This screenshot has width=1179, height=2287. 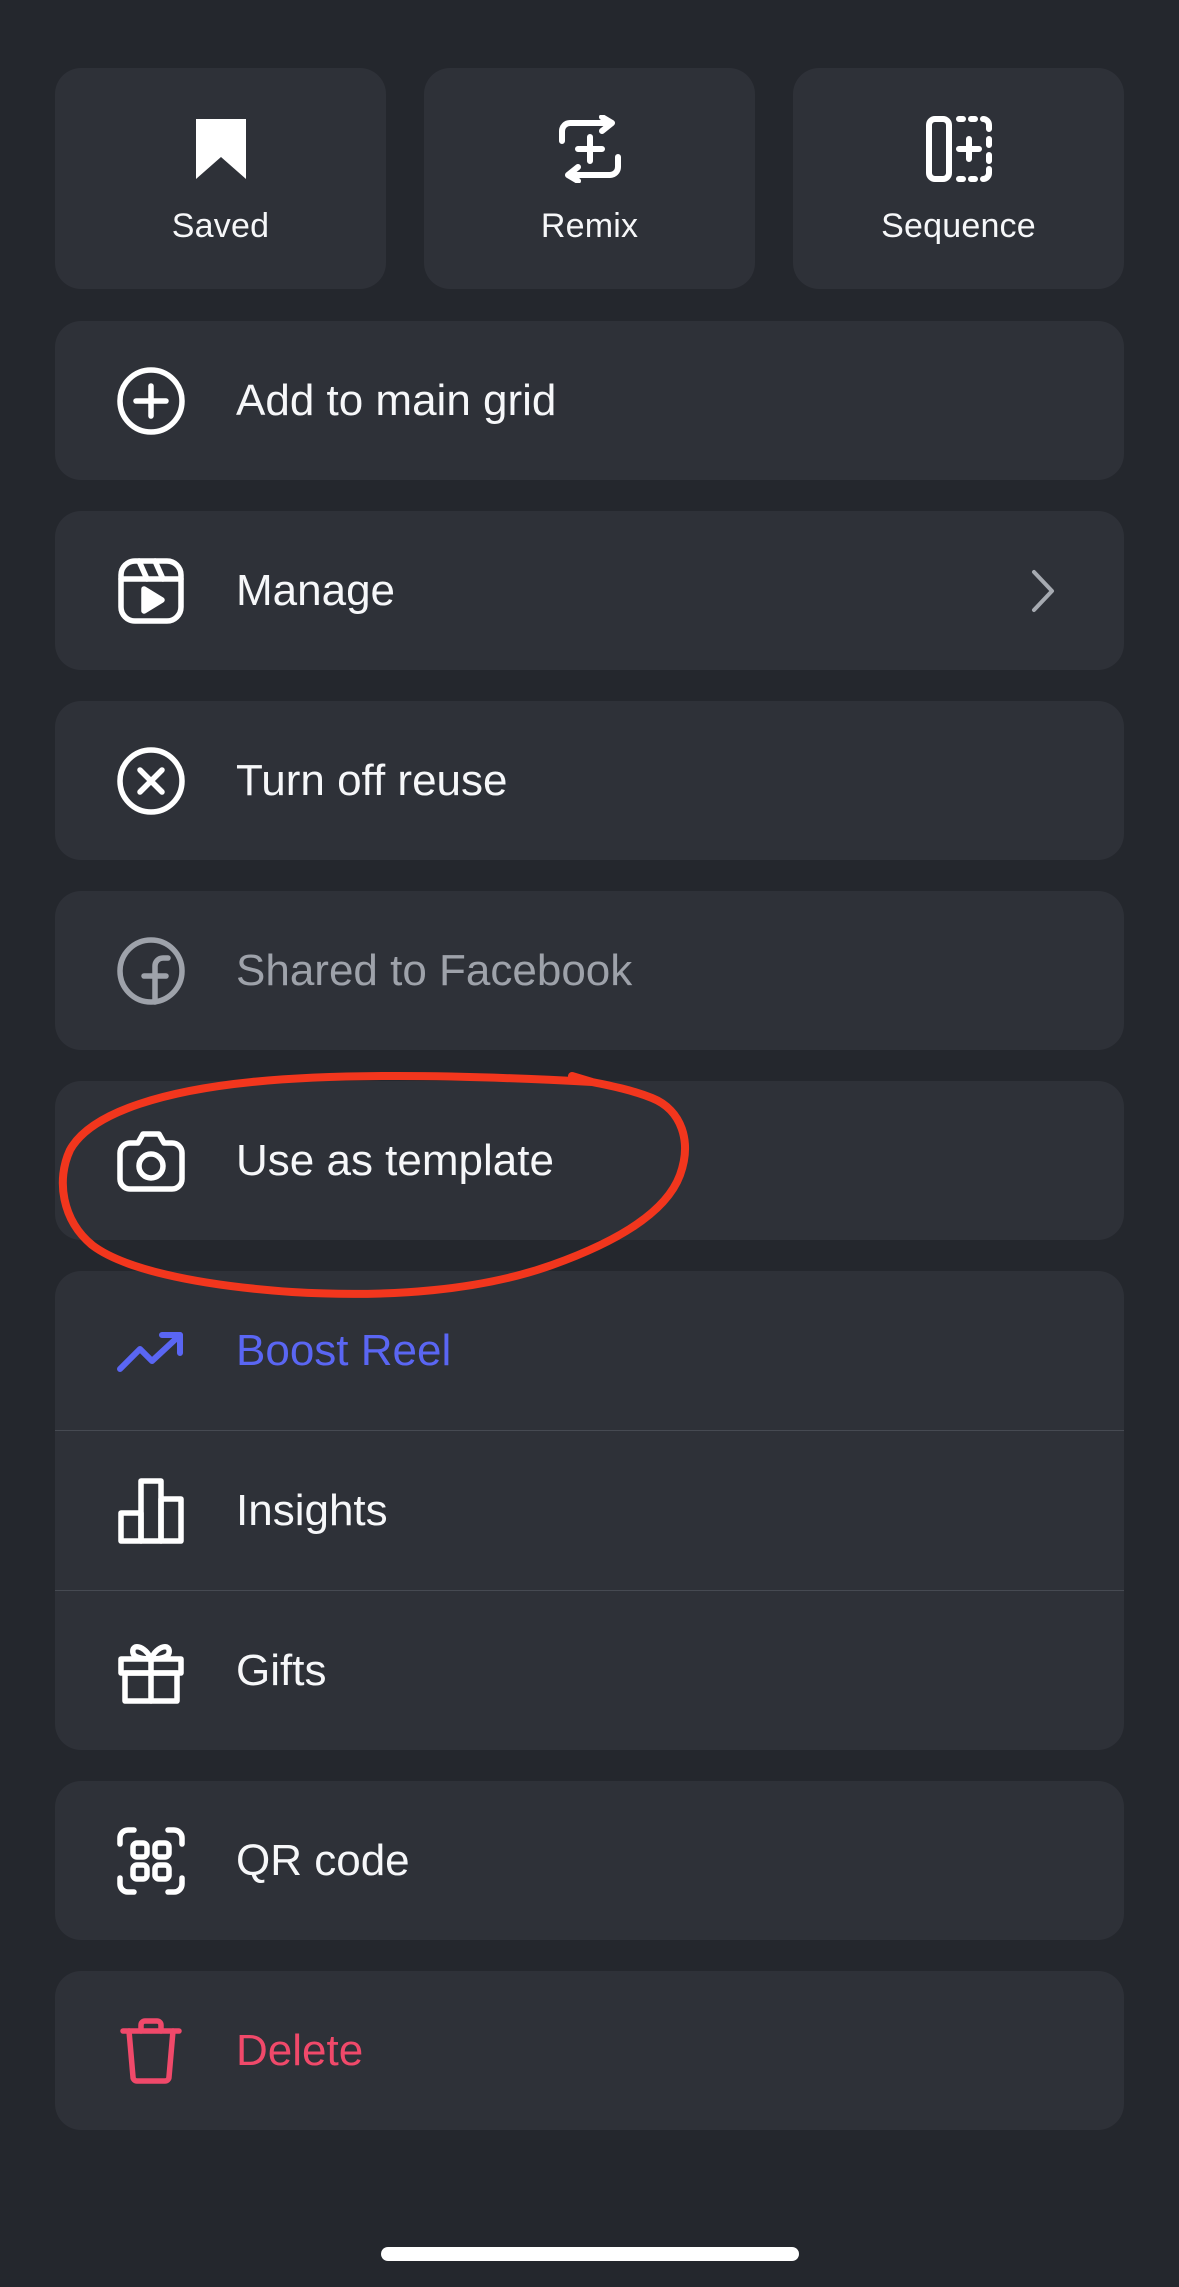 I want to click on facebook-icon, so click(x=151, y=971).